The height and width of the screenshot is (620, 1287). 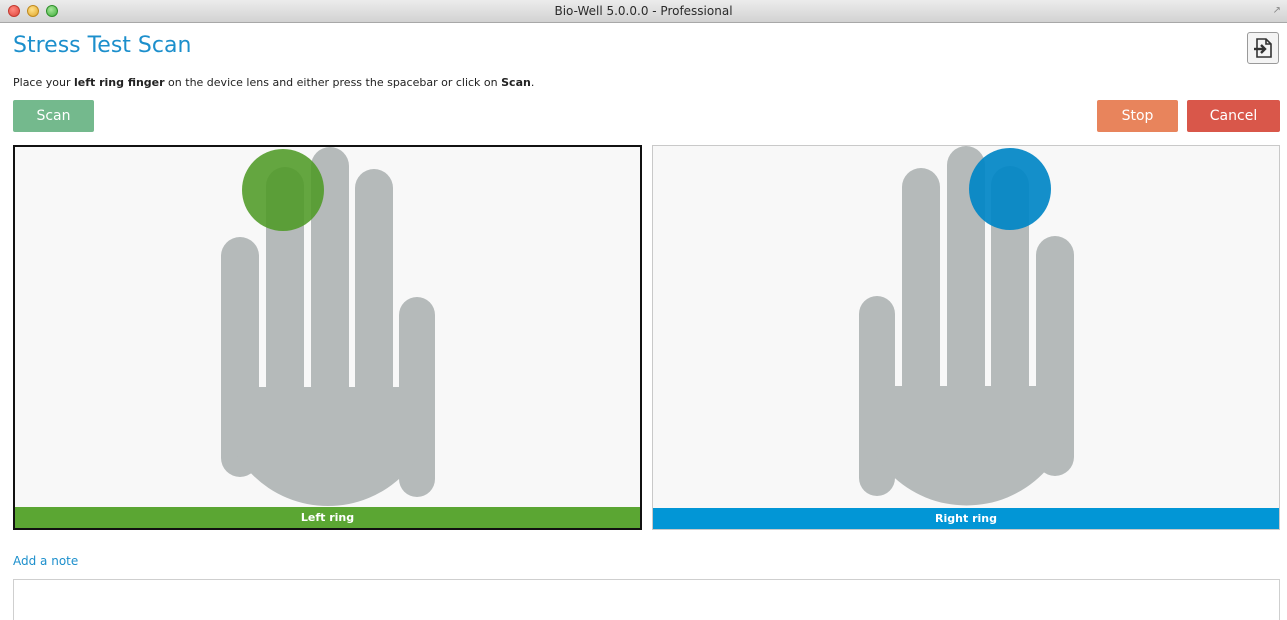 I want to click on right-hand-icon, so click(x=966, y=326).